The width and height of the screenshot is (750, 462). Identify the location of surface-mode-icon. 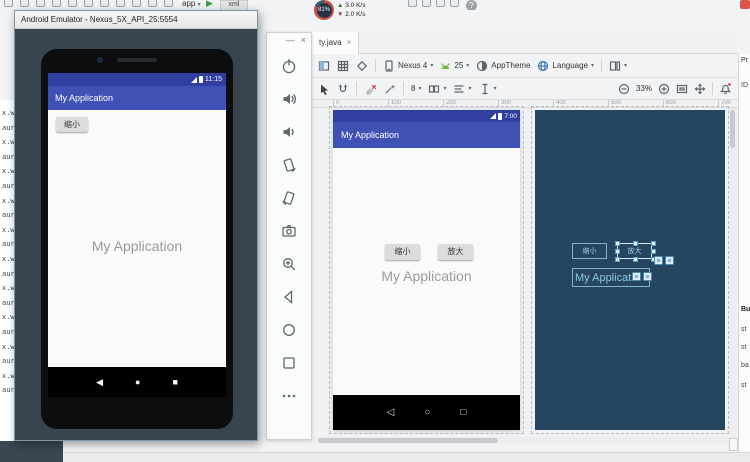
(324, 66).